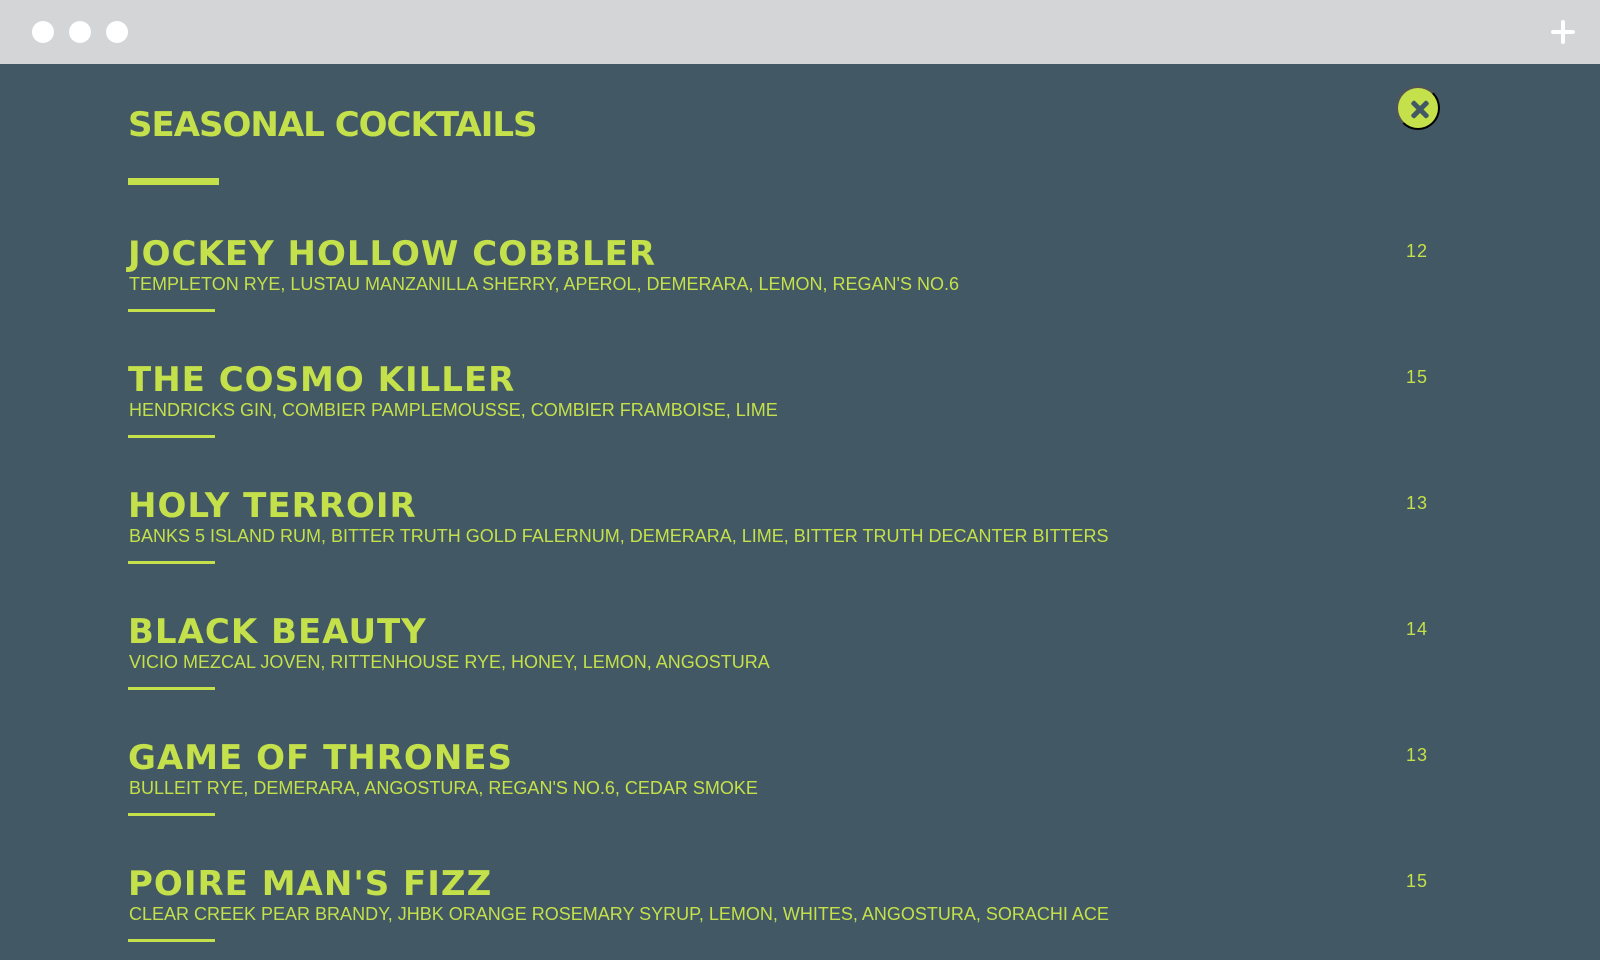 This screenshot has width=1600, height=960. I want to click on plus-icon, so click(1563, 32).